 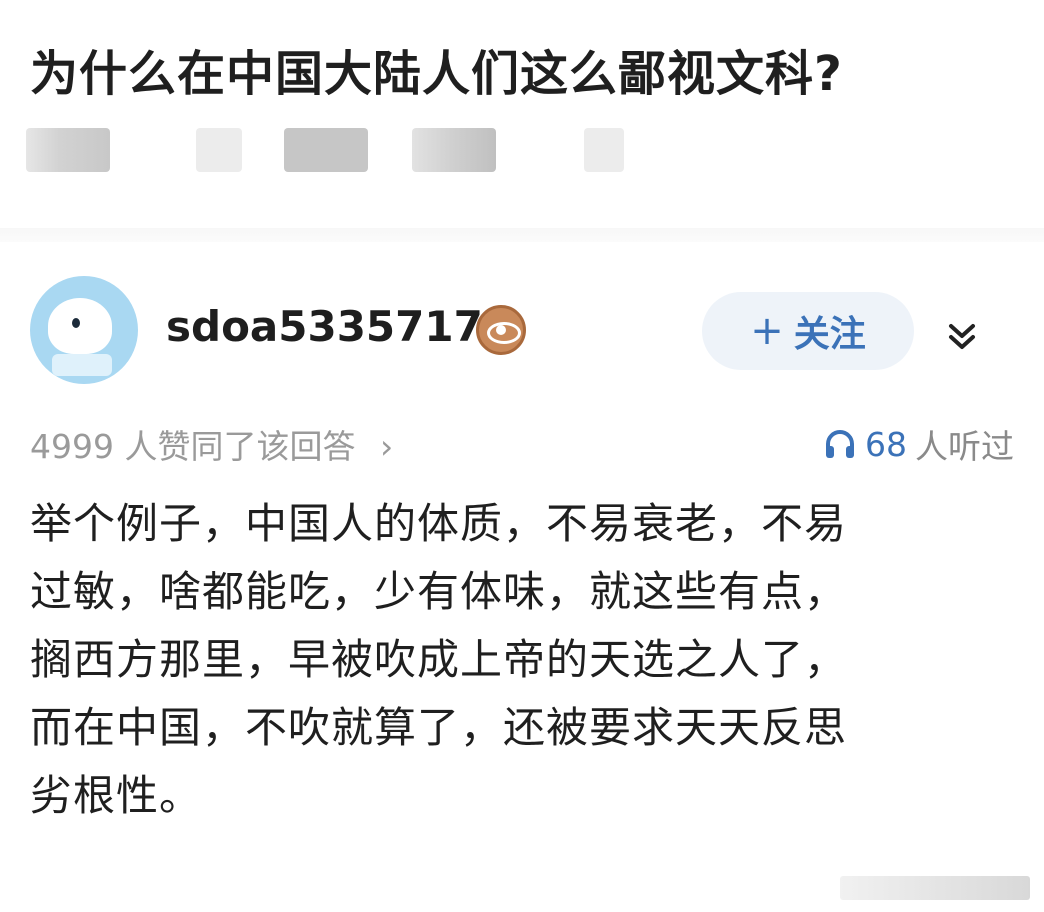 I want to click on likes-summary: 4999 人赞同了该回答 ›, so click(x=211, y=444).